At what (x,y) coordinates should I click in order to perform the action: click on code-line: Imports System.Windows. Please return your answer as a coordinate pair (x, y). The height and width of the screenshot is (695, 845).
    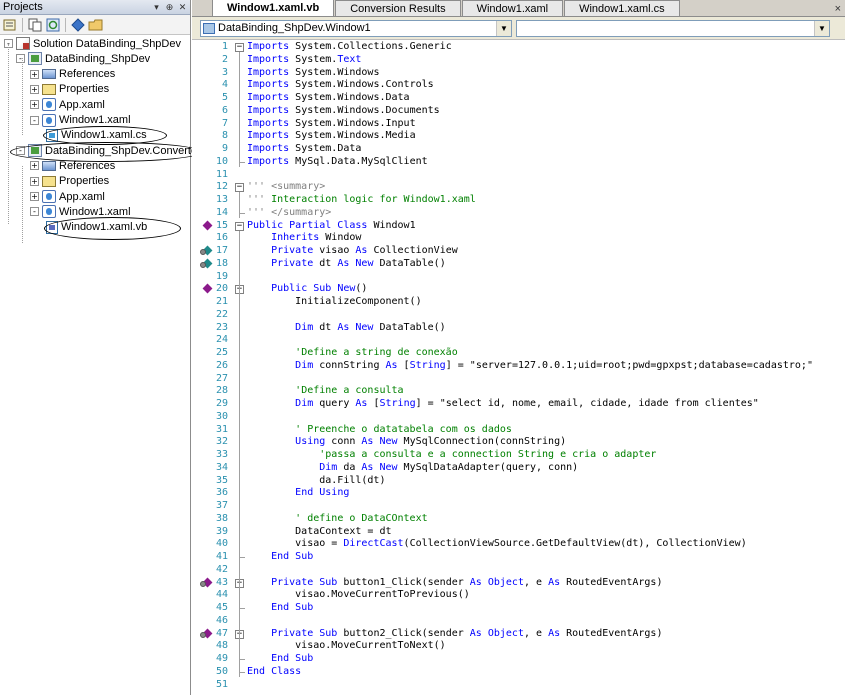
    Looking at the image, I should click on (313, 73).